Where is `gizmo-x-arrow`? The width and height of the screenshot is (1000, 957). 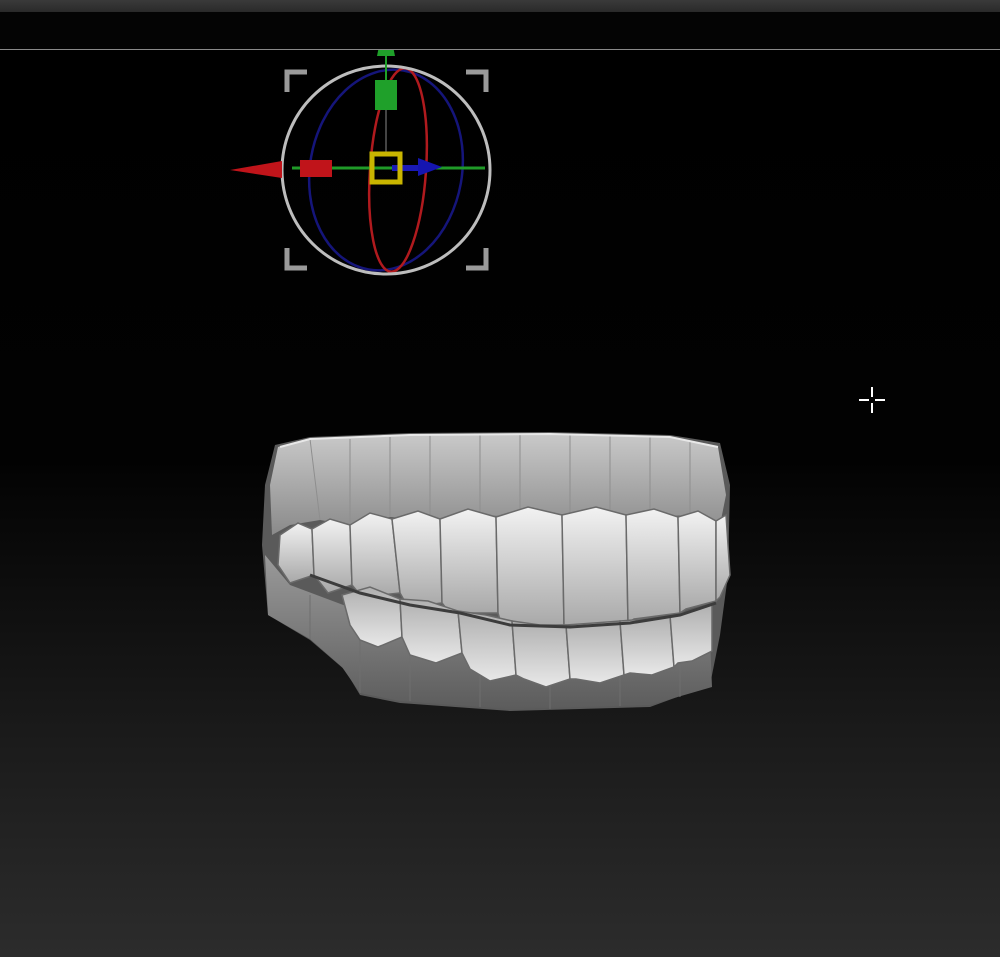 gizmo-x-arrow is located at coordinates (256, 169).